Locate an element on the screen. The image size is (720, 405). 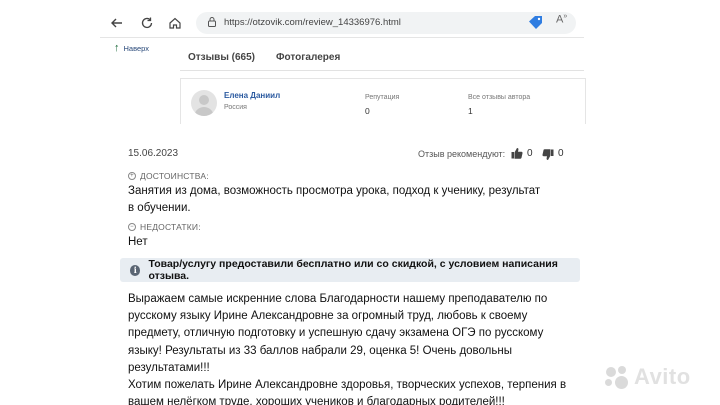
pros-heading: + ДОСТОИНСТВА: is located at coordinates (168, 176).